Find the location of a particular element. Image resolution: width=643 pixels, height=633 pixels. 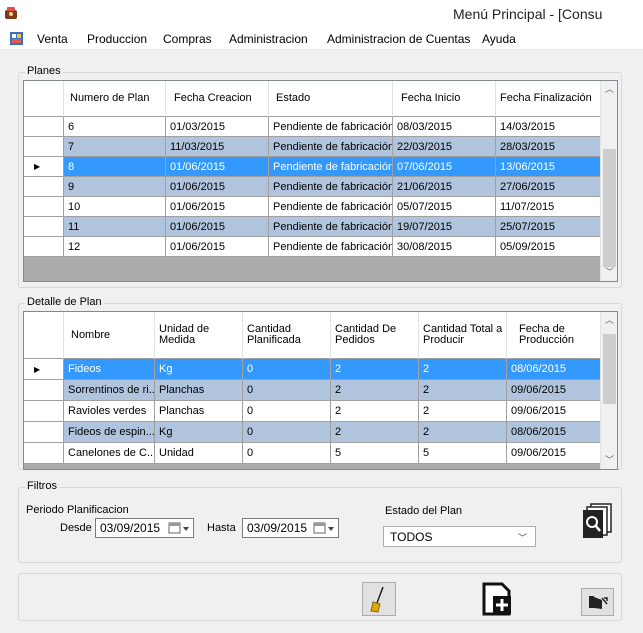

planes-col-numero: Numero de Plan is located at coordinates (115, 99).